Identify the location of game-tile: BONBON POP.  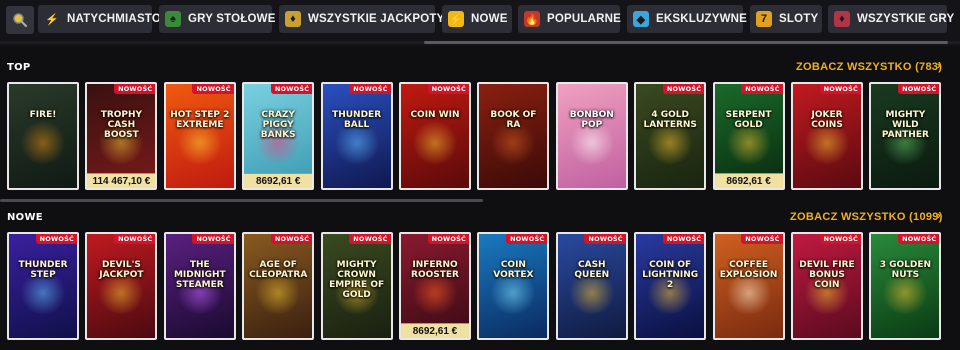
(591, 136).